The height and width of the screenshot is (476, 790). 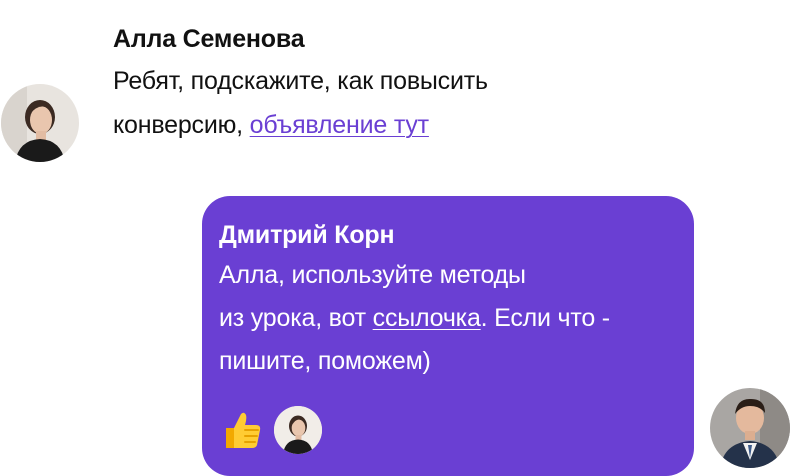 What do you see at coordinates (339, 125) in the screenshot?
I see `ad-link: объявление тут` at bounding box center [339, 125].